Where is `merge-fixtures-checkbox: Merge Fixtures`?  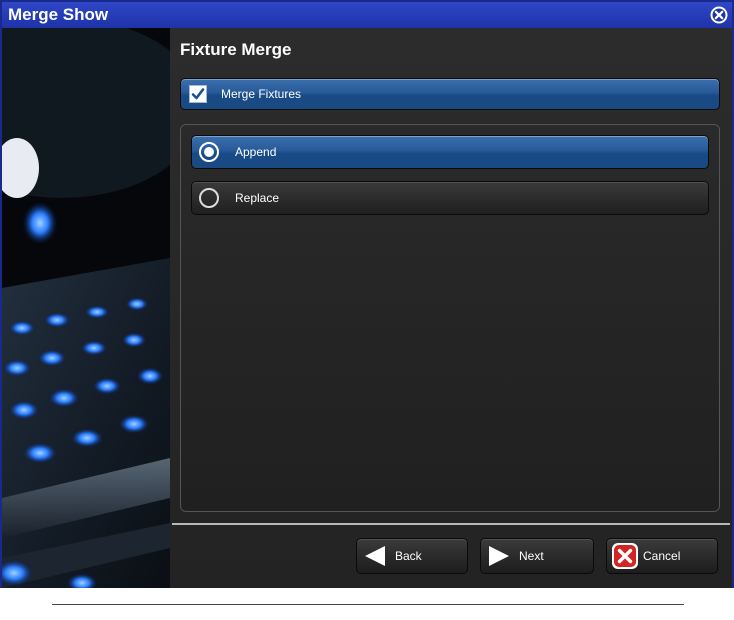
merge-fixtures-checkbox: Merge Fixtures is located at coordinates (450, 94).